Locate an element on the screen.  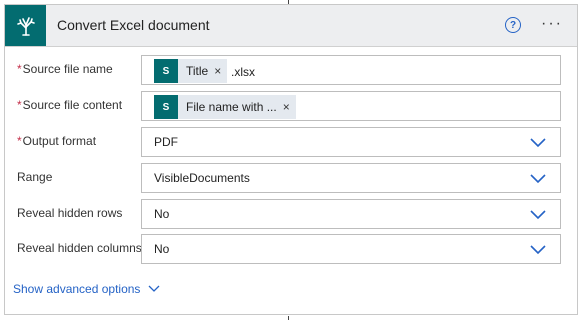
row-output-format: *Output format PDF is located at coordinates (291, 143).